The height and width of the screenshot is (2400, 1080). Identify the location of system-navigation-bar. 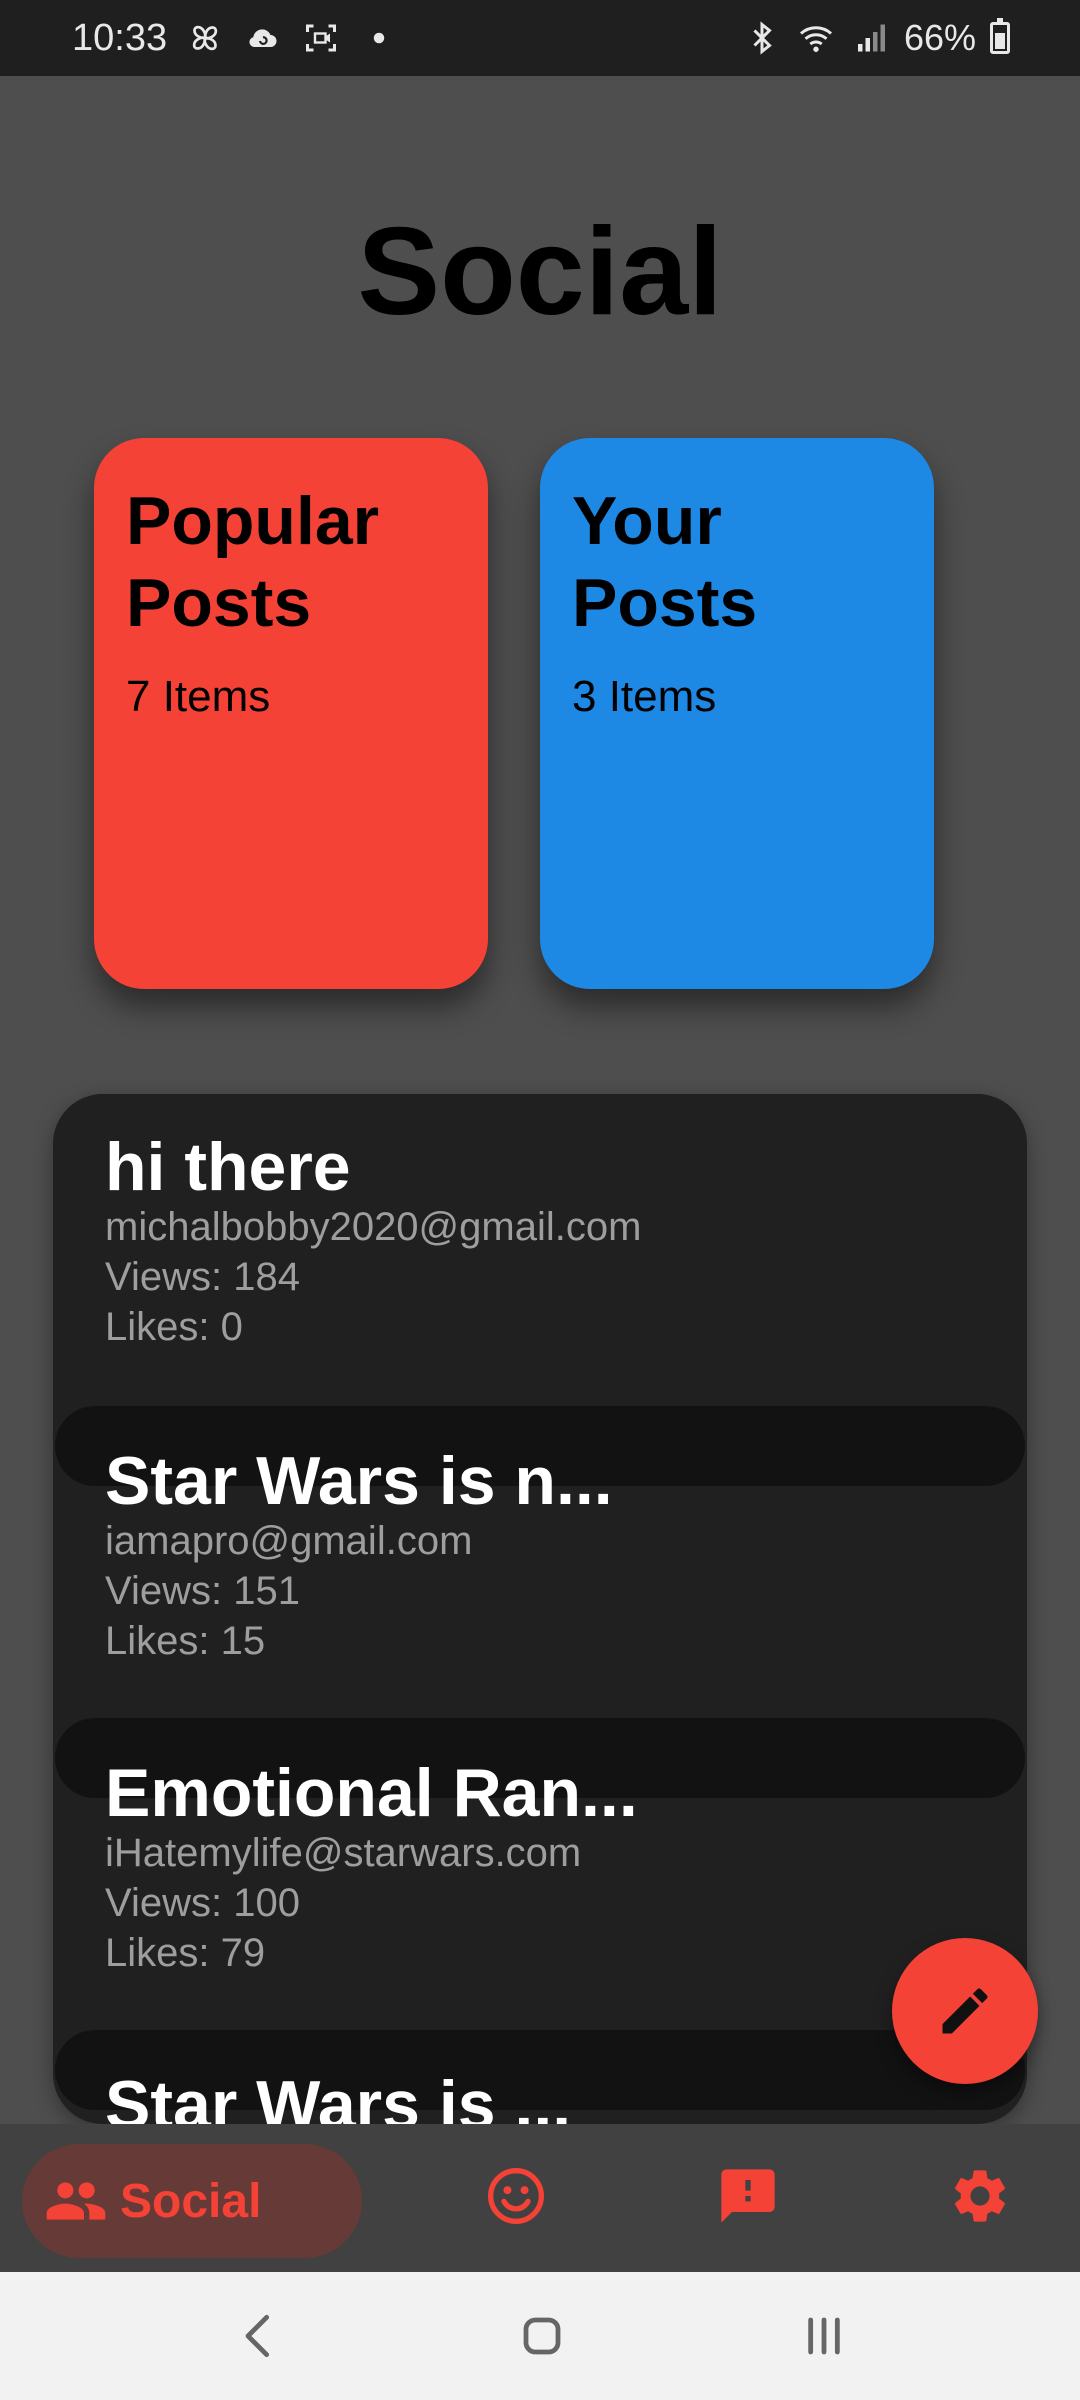
(540, 2336).